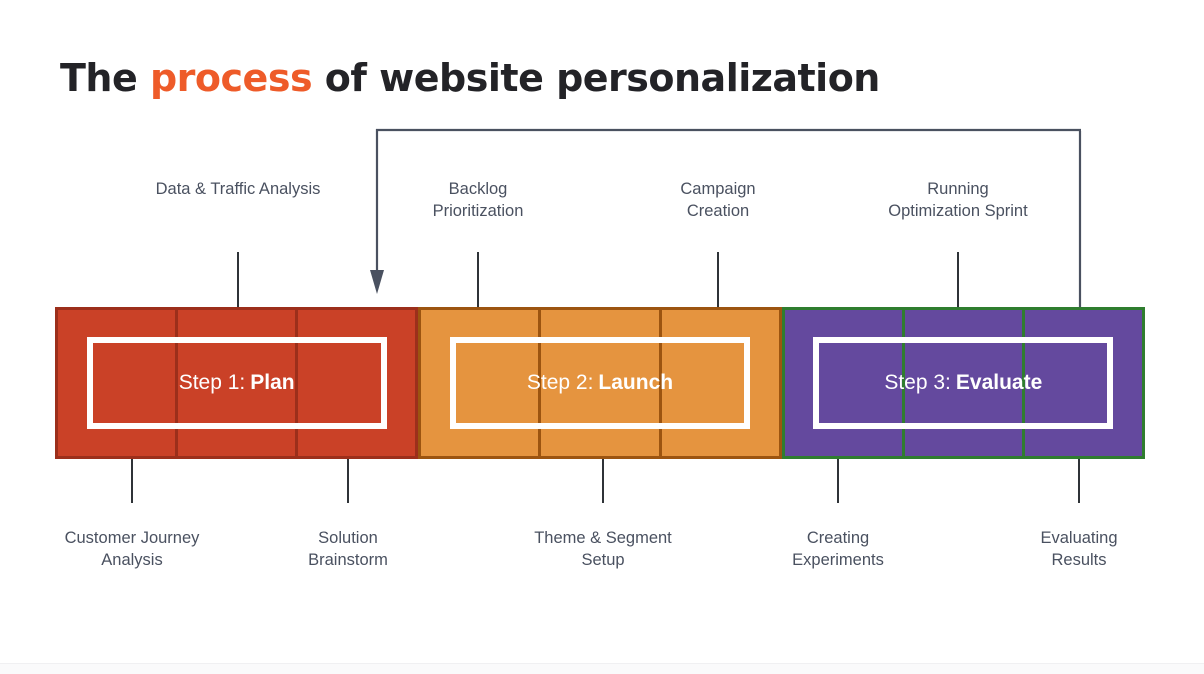 This screenshot has height=674, width=1204. What do you see at coordinates (231, 78) in the screenshot?
I see `title-accent-word: process` at bounding box center [231, 78].